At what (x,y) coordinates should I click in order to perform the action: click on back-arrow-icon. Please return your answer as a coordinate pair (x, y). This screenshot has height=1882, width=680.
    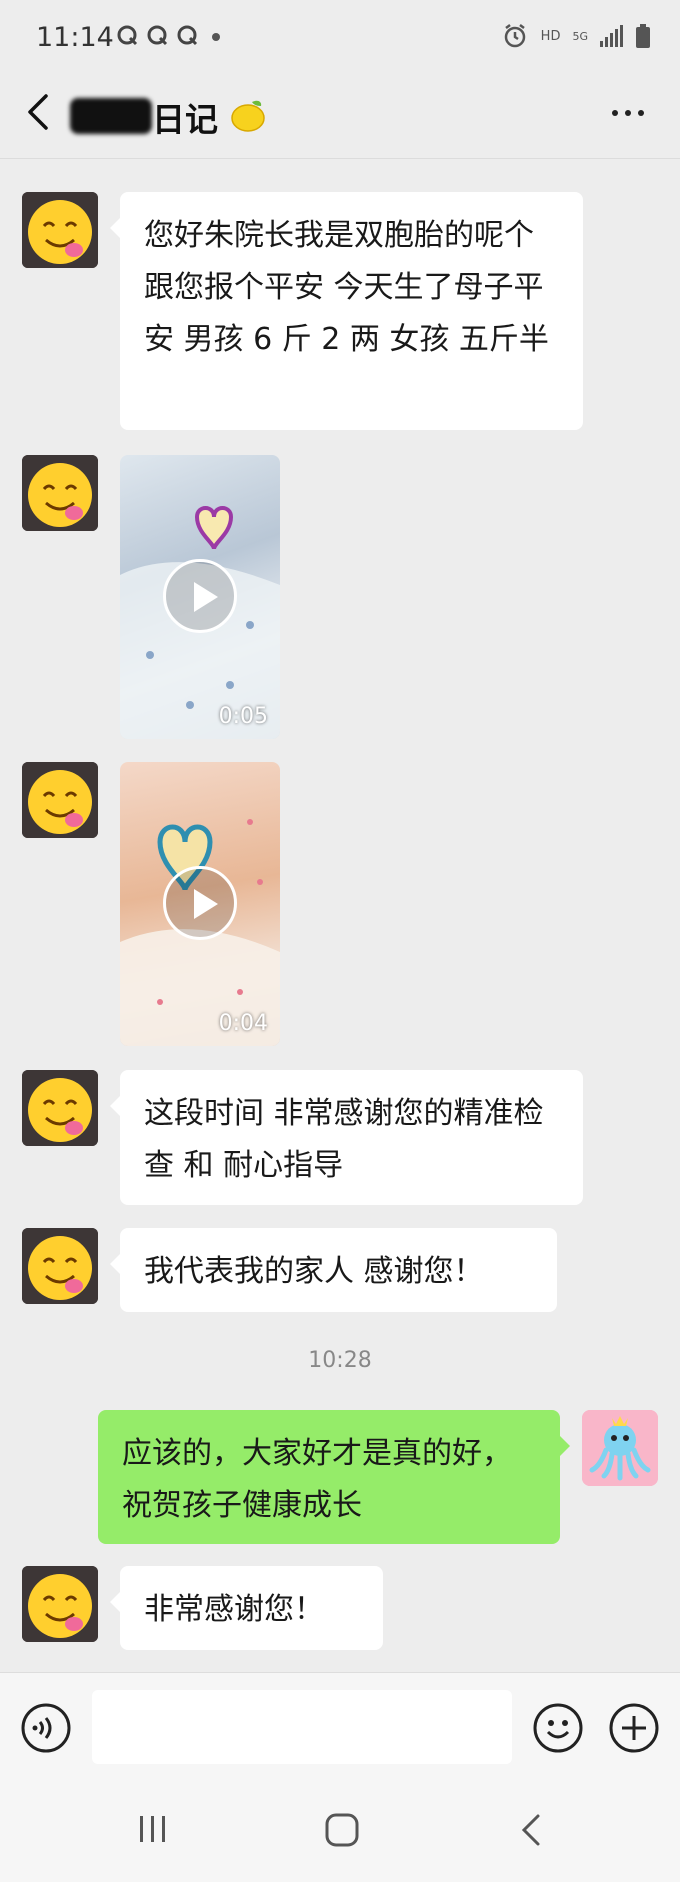
    Looking at the image, I should click on (38, 112).